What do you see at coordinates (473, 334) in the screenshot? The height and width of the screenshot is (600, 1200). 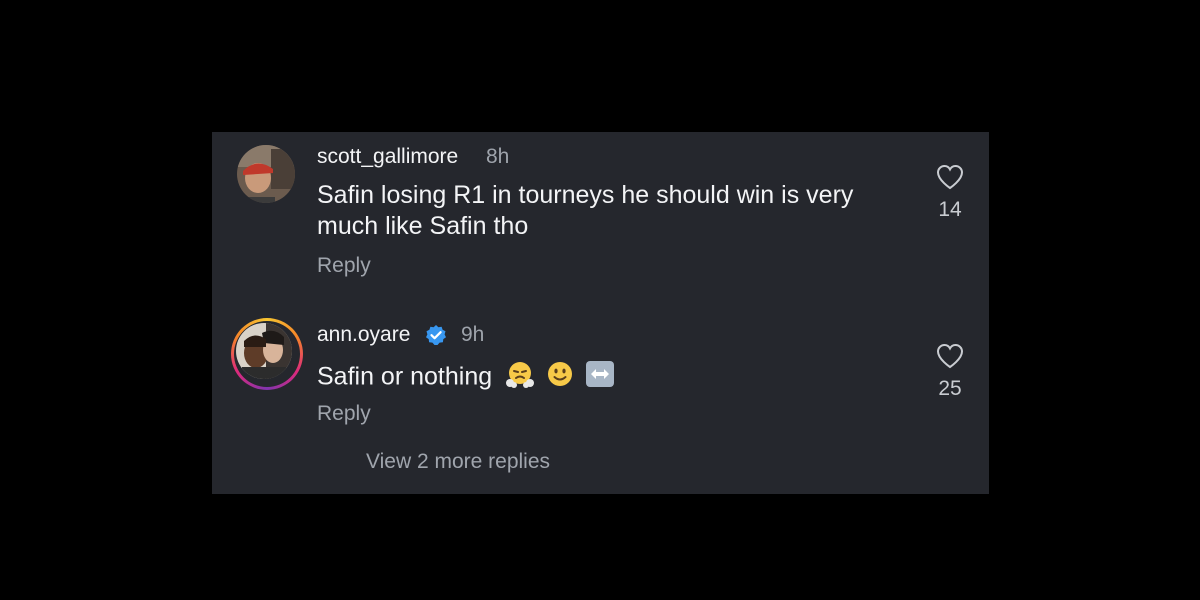 I see `comment-timestamp: 9h` at bounding box center [473, 334].